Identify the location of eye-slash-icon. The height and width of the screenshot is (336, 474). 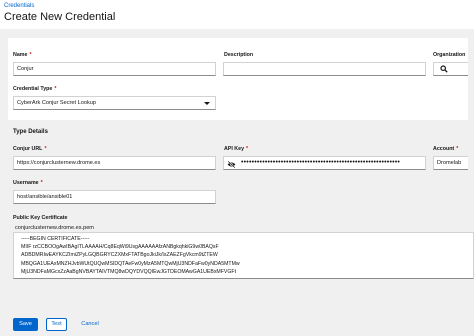
(231, 163).